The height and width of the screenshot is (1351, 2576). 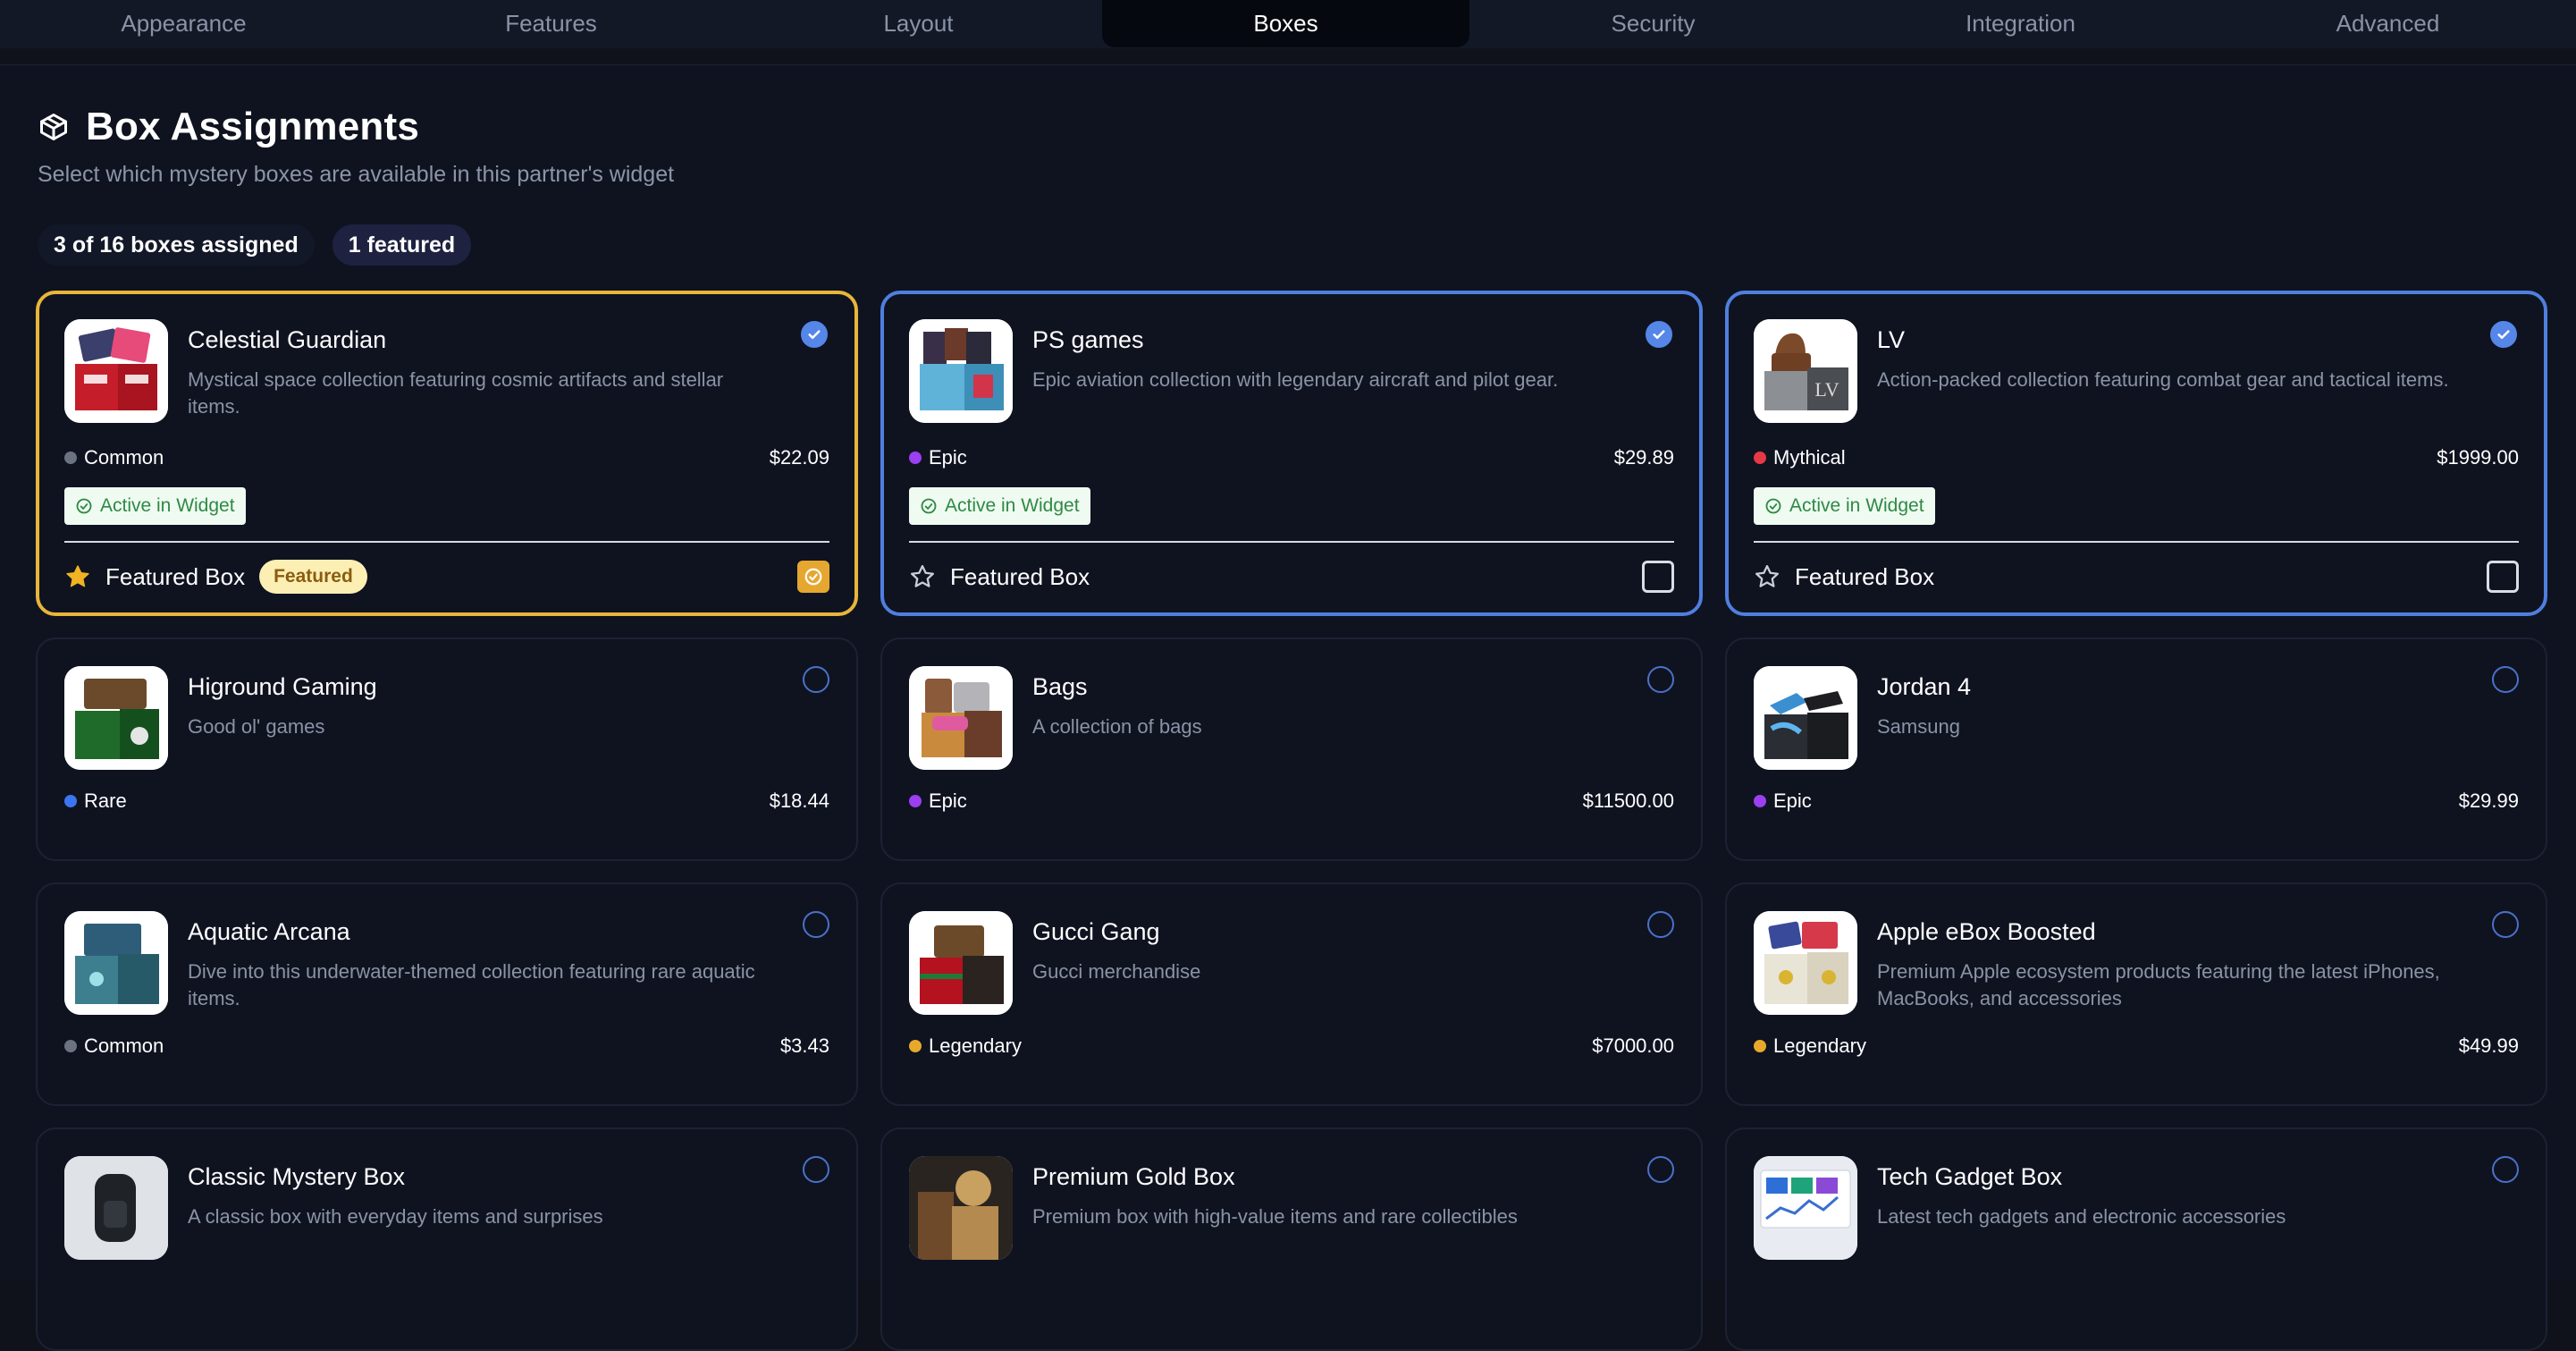 What do you see at coordinates (1970, 1176) in the screenshot?
I see `box-name: Tech Gadget Box` at bounding box center [1970, 1176].